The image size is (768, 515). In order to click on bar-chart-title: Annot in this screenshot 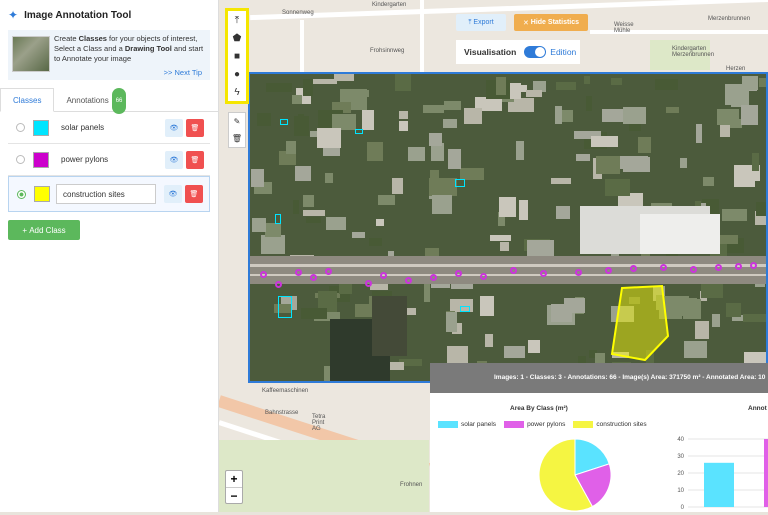, I will do `click(757, 408)`.